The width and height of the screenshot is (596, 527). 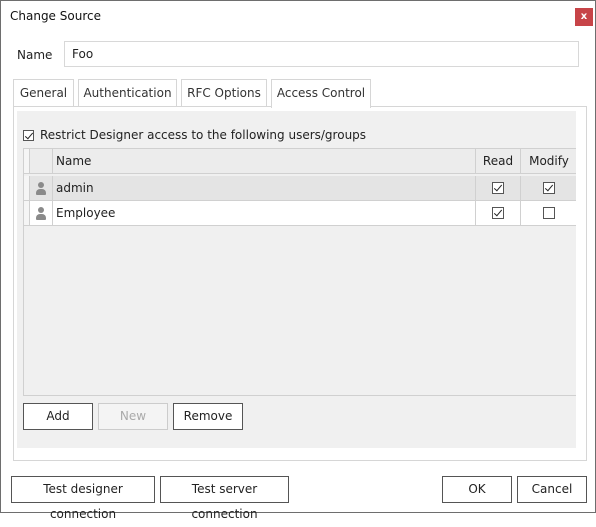 What do you see at coordinates (498, 161) in the screenshot?
I see `column-header-read: Read` at bounding box center [498, 161].